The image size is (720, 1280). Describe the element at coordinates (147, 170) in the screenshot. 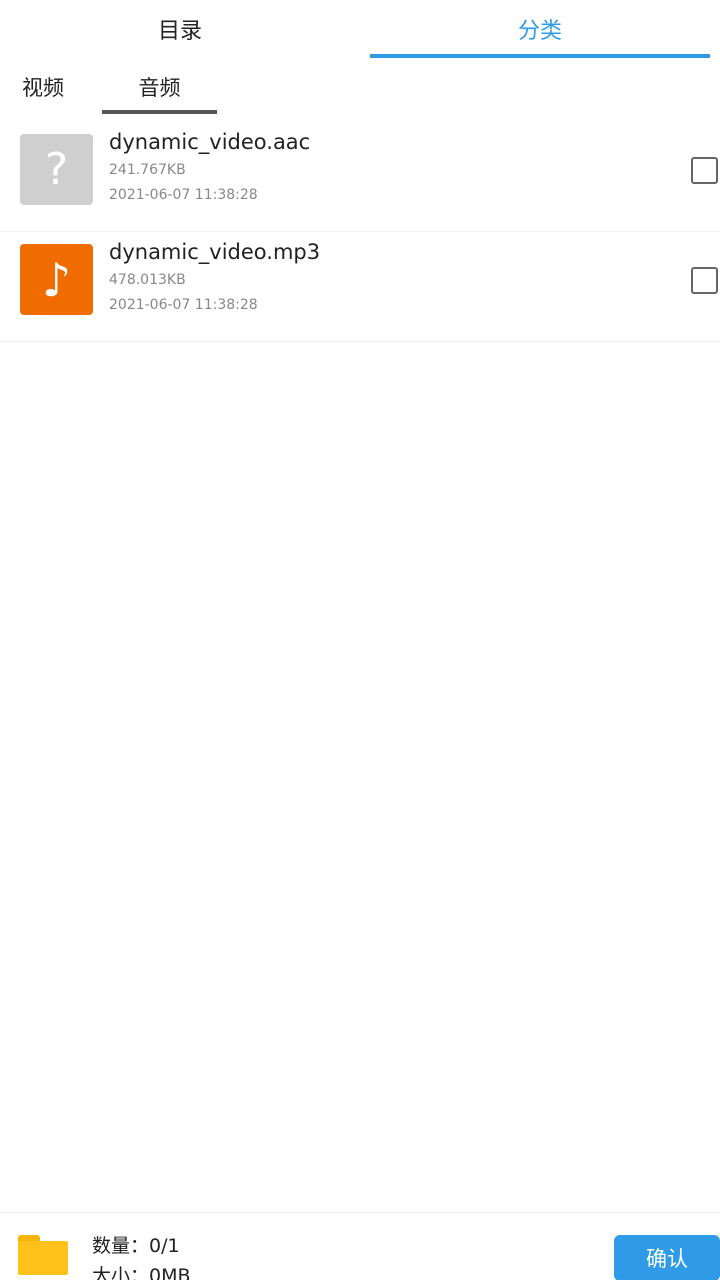

I see `file-size: 241.767KB` at that location.